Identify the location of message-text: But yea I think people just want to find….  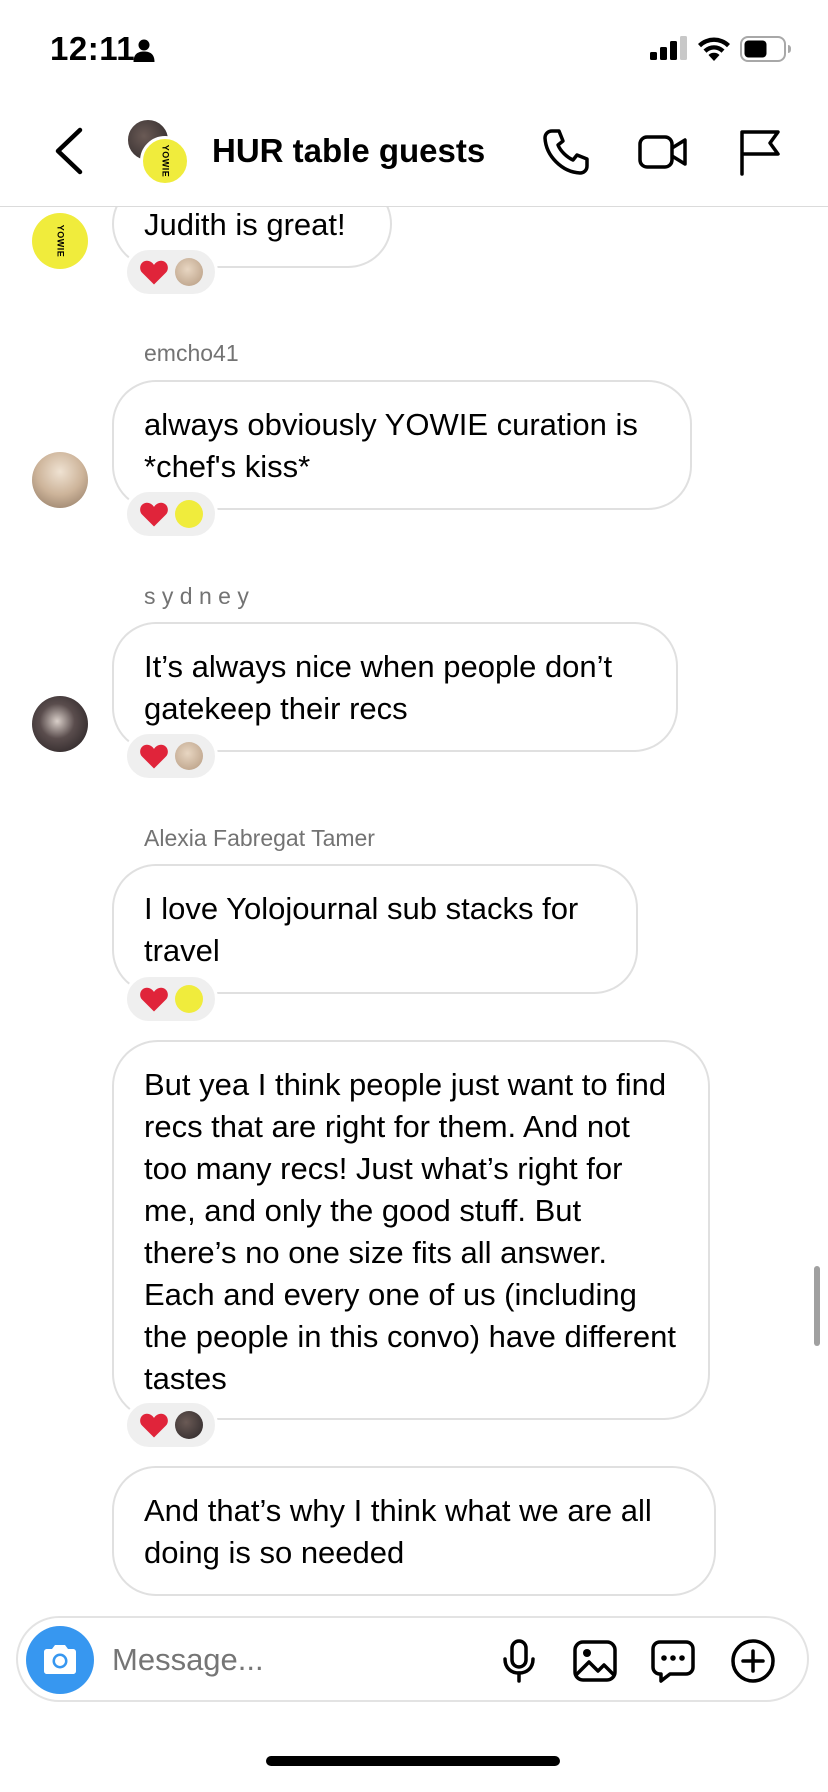
(410, 1231).